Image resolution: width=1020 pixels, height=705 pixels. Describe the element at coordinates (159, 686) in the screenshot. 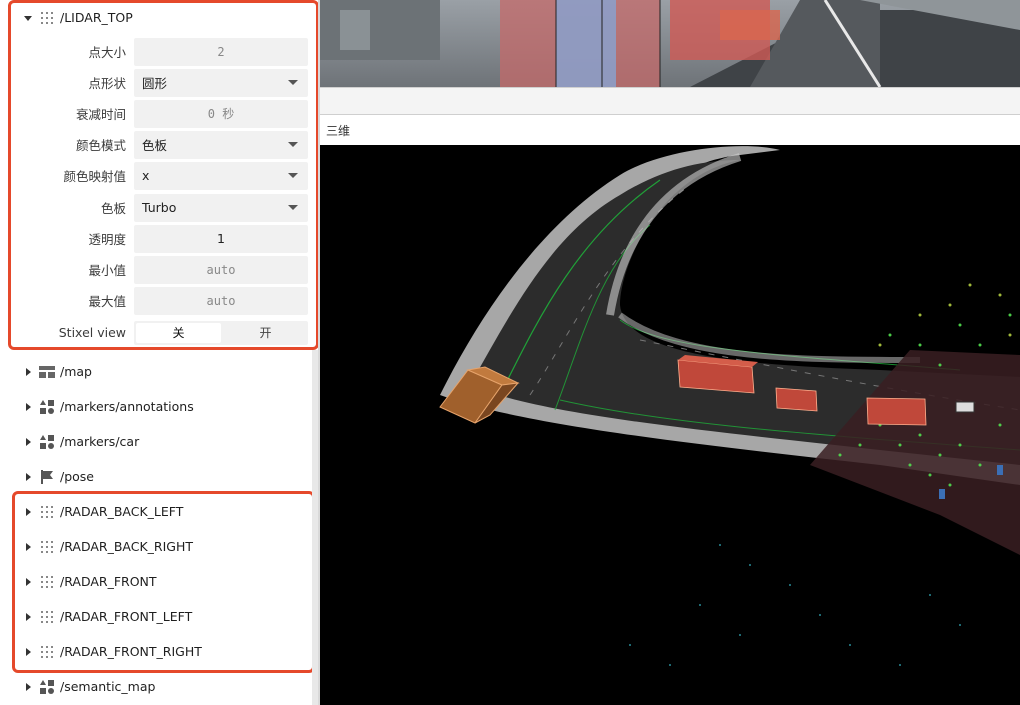

I see `topic-row-semantic-map: /semantic_map` at that location.